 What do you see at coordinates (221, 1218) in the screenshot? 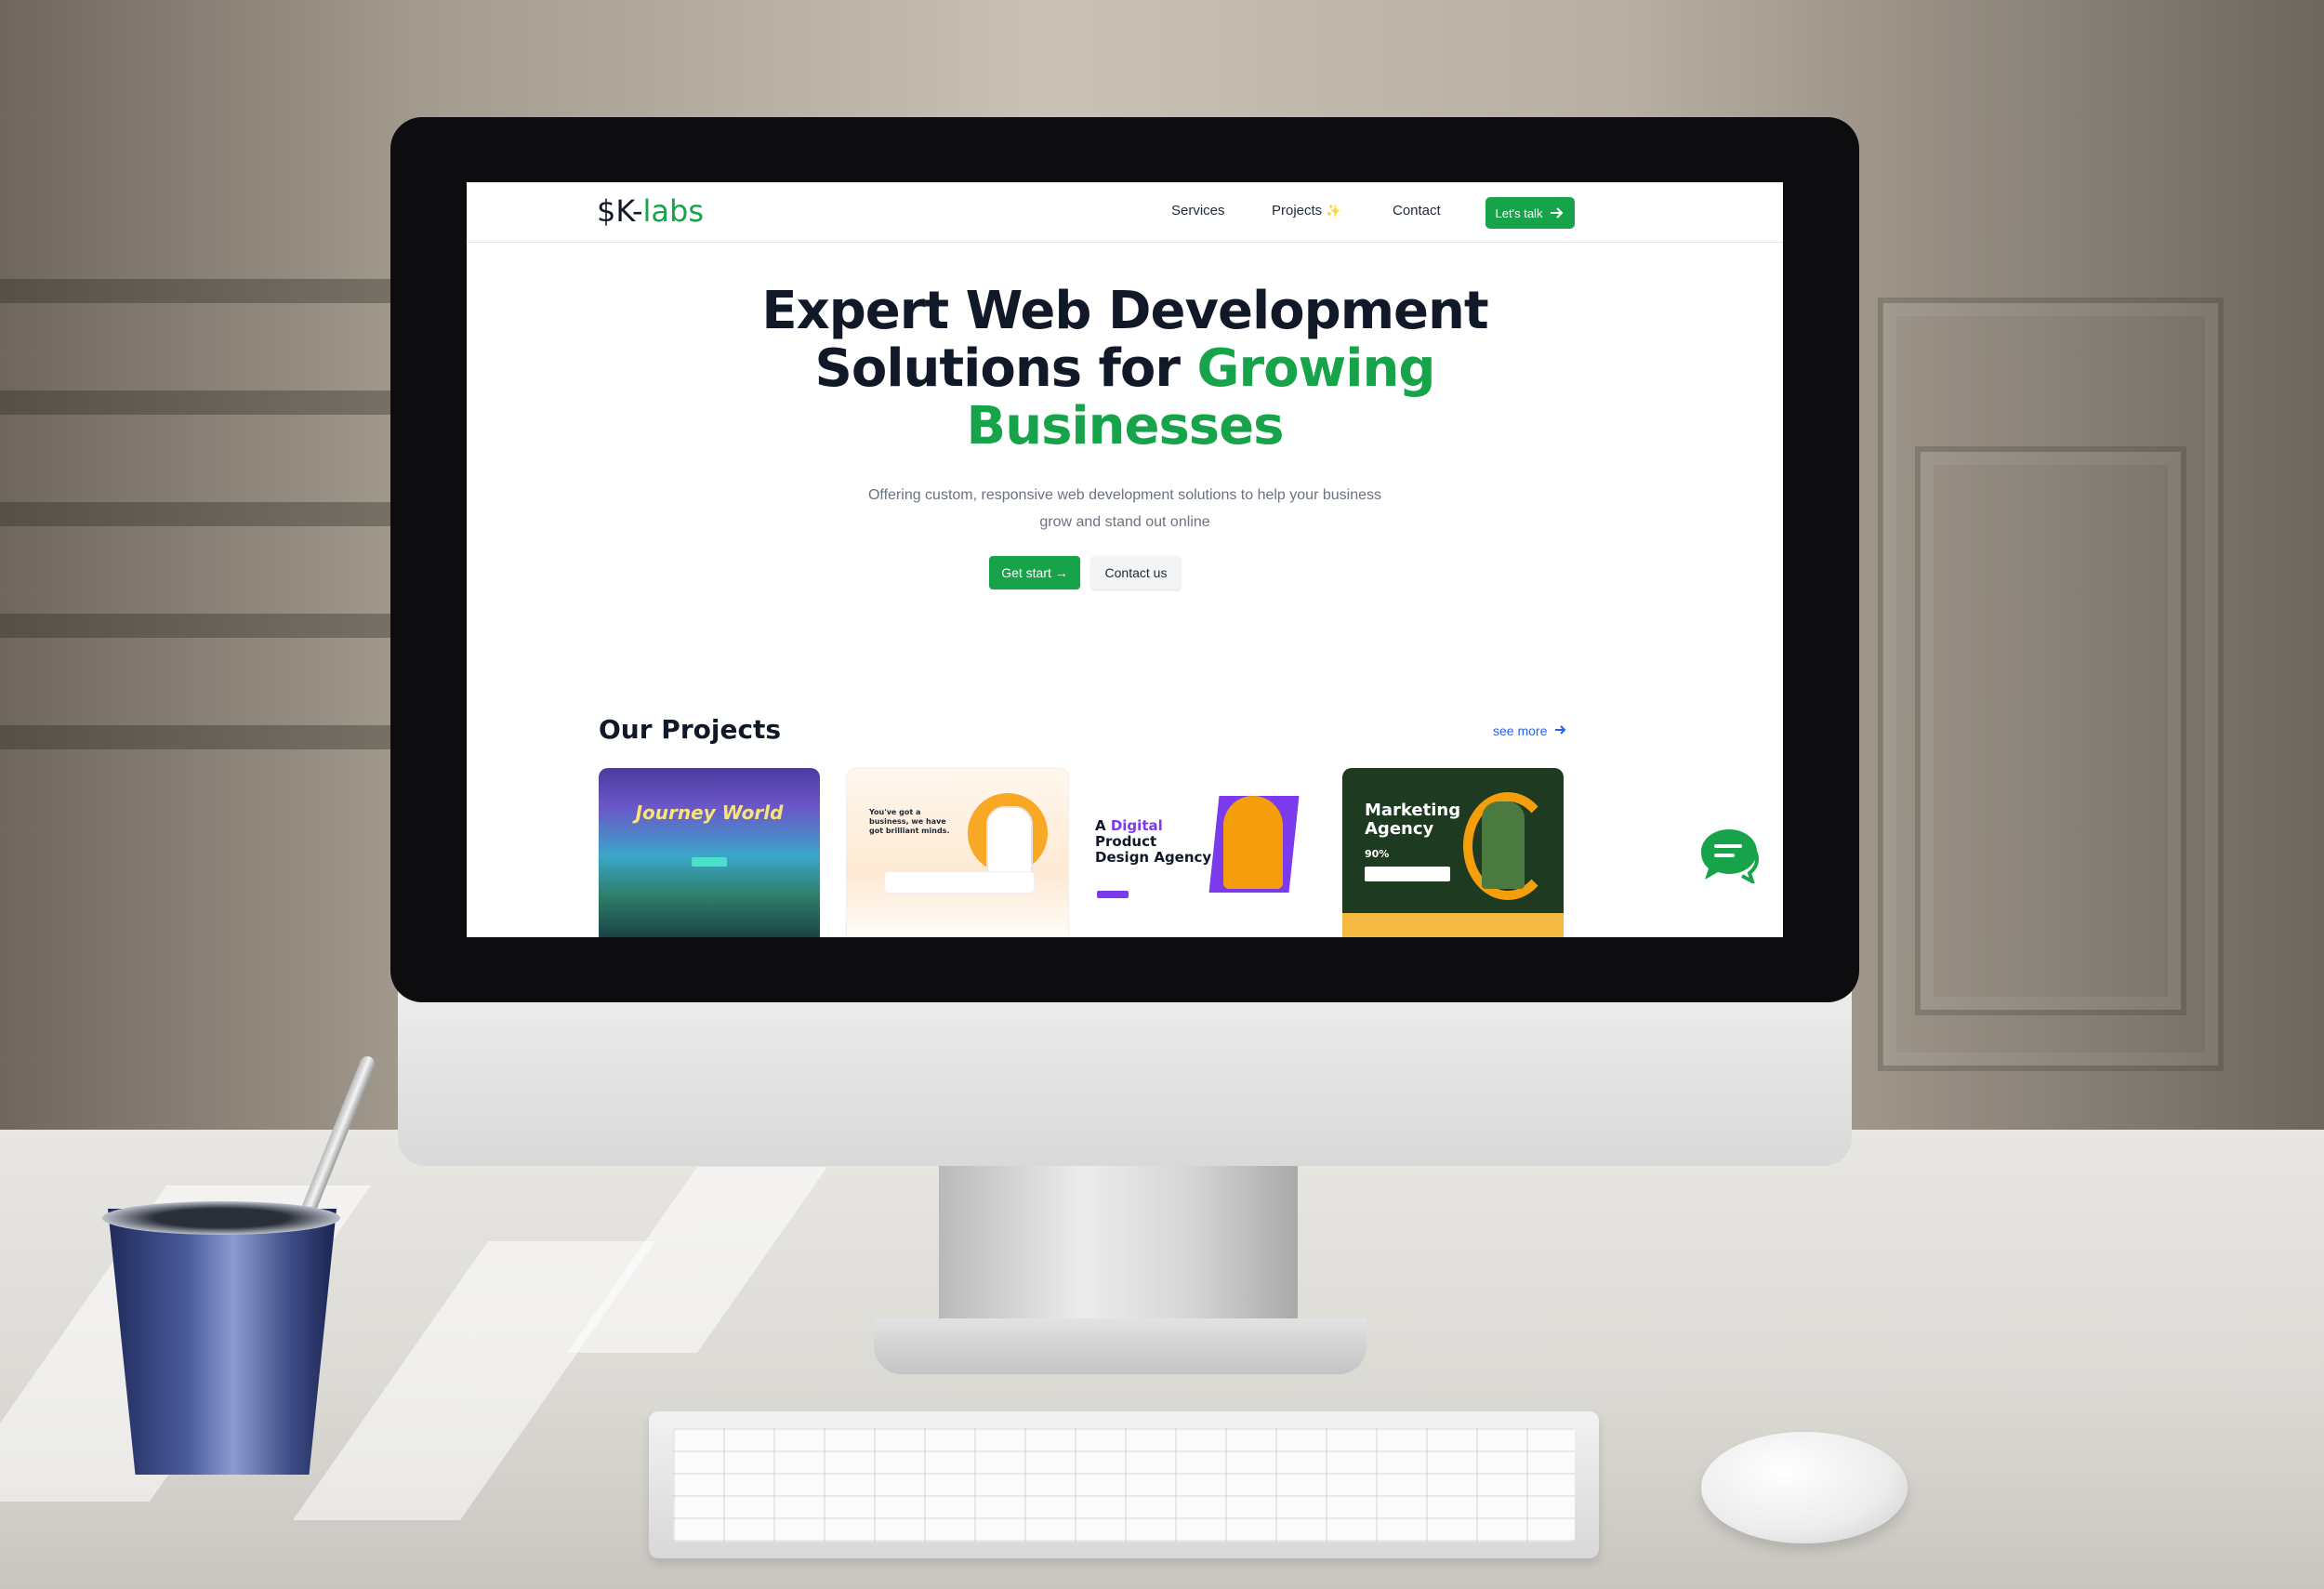
I see `cup-rim` at bounding box center [221, 1218].